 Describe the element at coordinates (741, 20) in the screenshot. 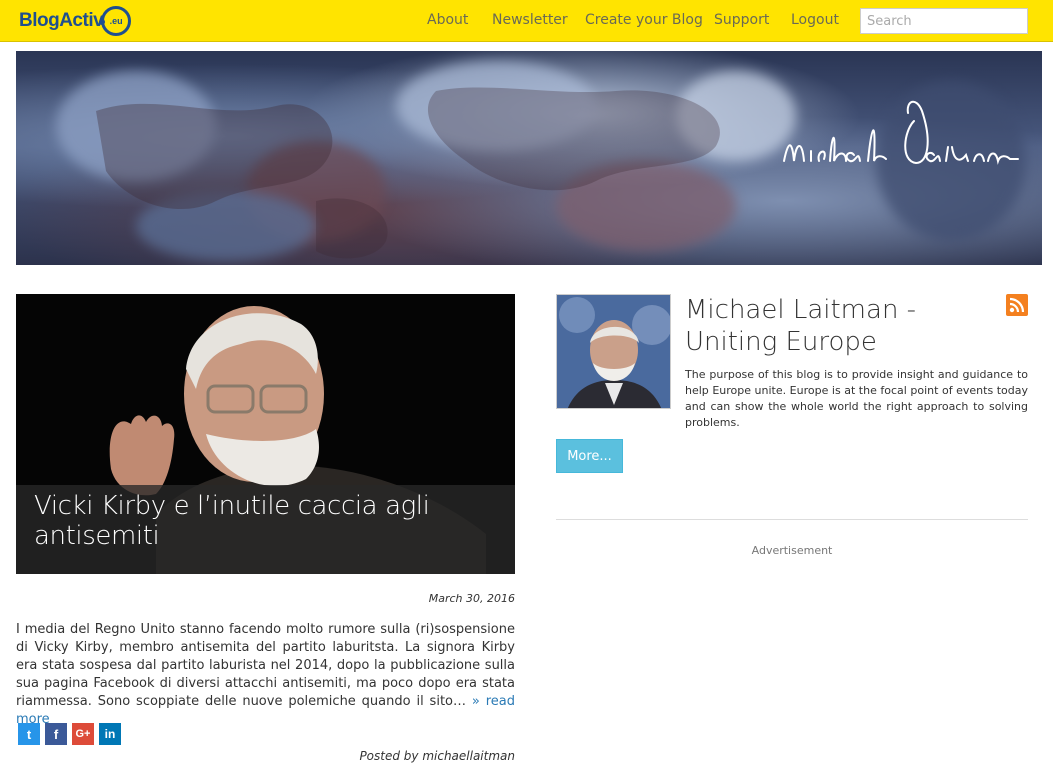

I see `nav-support: Support` at that location.